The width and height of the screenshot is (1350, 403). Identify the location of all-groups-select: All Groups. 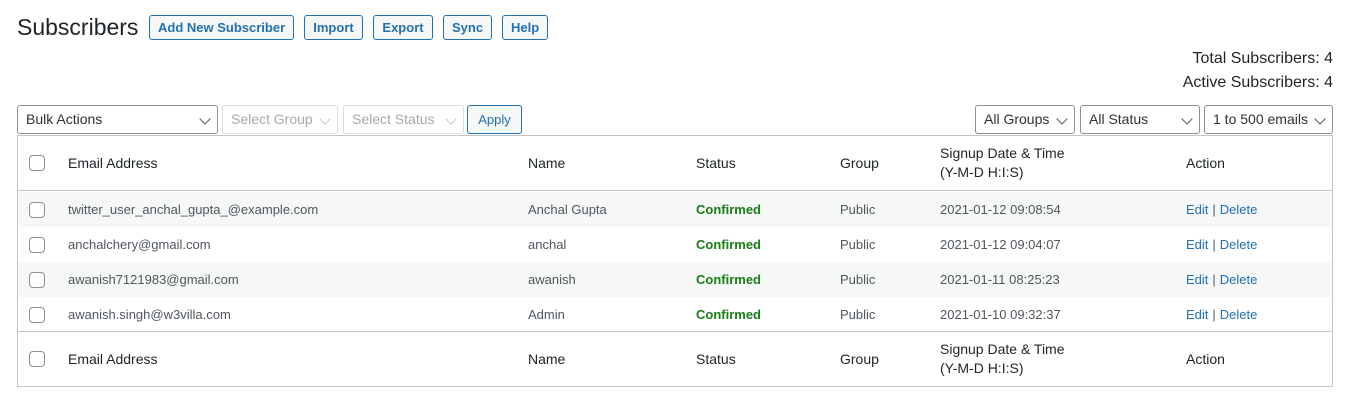
(1025, 119).